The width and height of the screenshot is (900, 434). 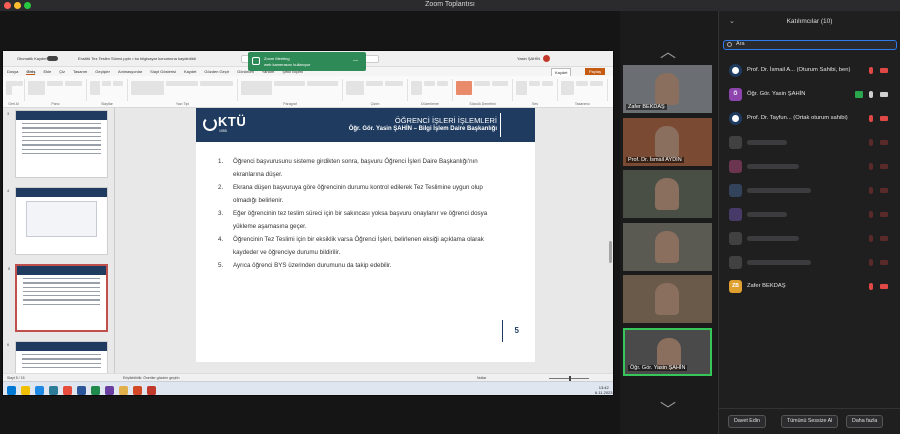 What do you see at coordinates (595, 71) in the screenshot?
I see `ppt-share-button: Paylaş` at bounding box center [595, 71].